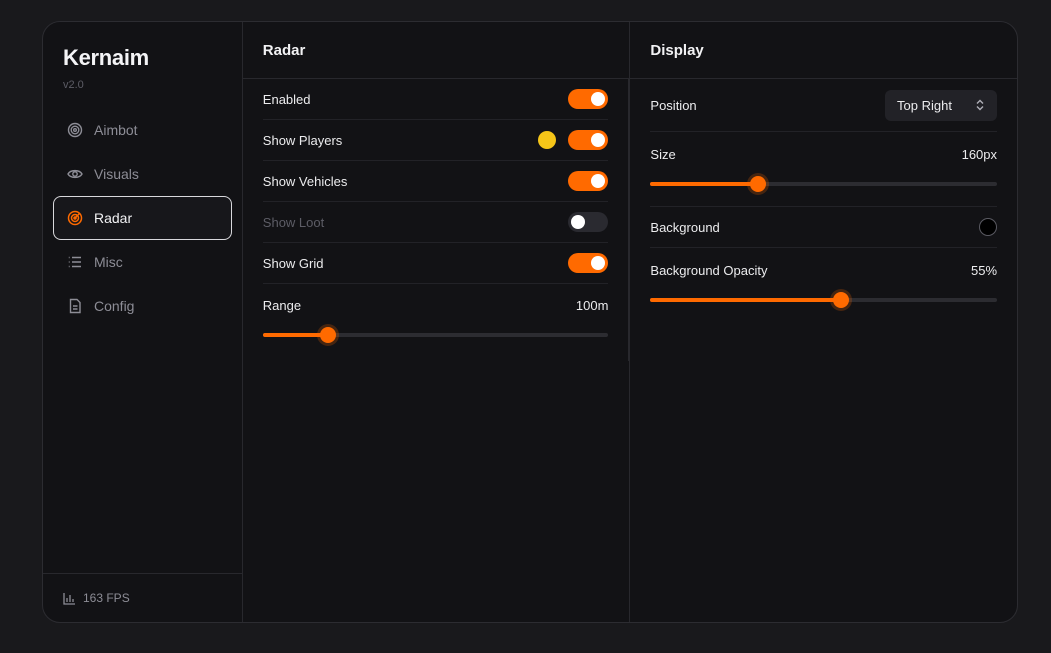 This screenshot has height=653, width=1051. Describe the element at coordinates (302, 140) in the screenshot. I see `show-players-label: Show Players` at that location.